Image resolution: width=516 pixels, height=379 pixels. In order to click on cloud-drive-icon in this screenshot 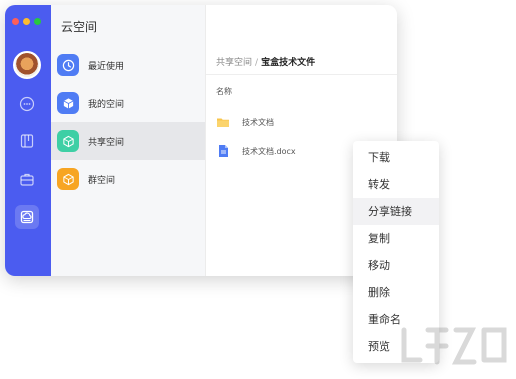, I will do `click(27, 217)`.